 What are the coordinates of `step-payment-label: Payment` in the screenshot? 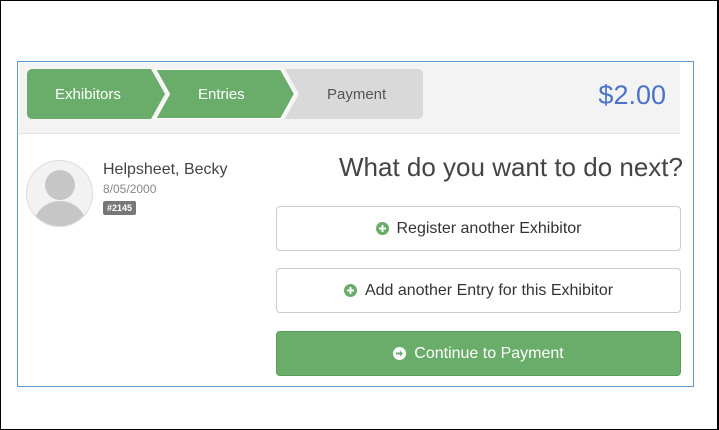 It's located at (356, 95).